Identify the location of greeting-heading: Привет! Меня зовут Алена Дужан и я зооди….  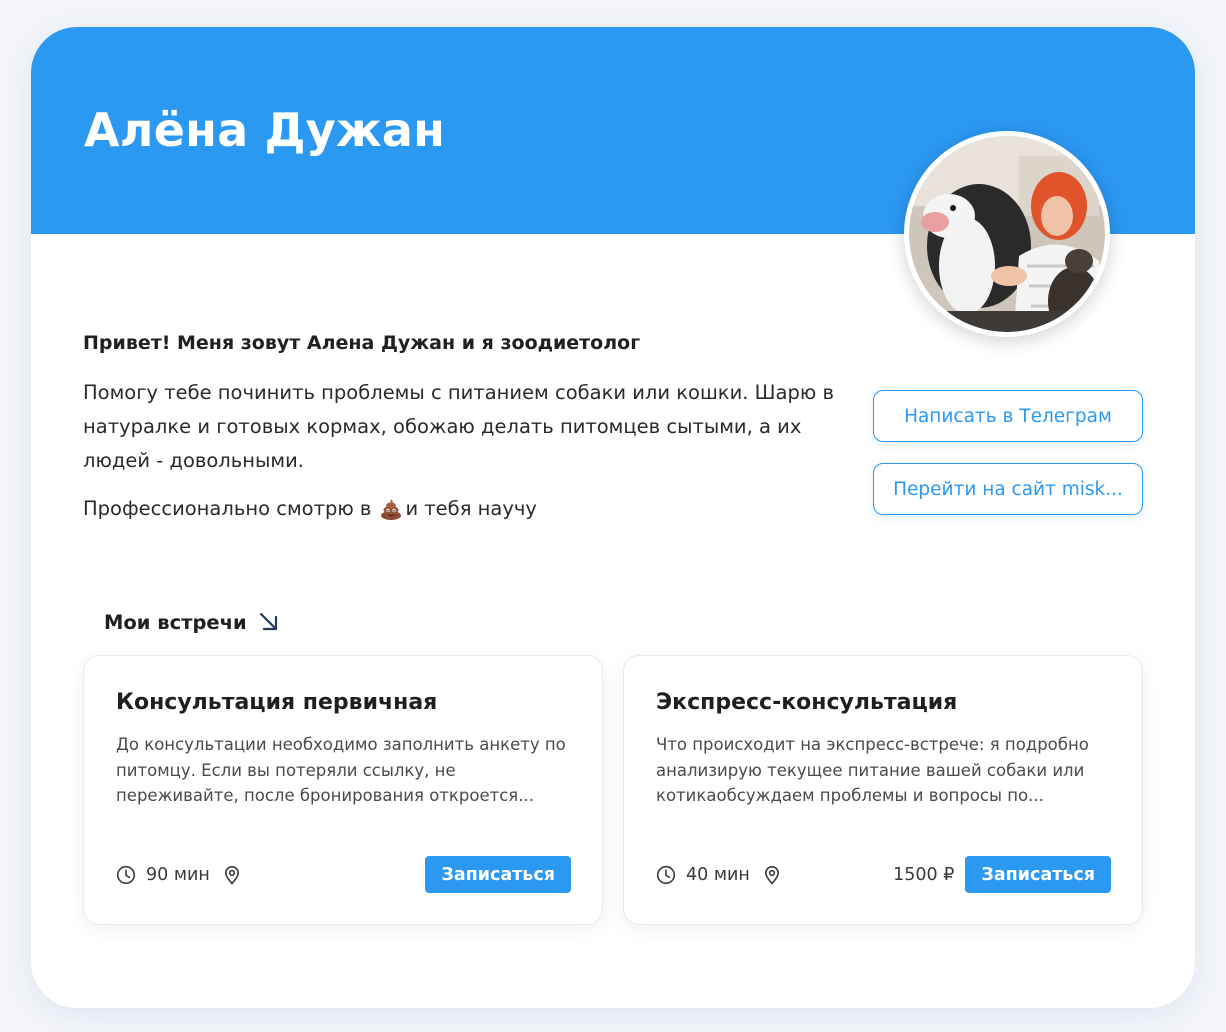
(362, 343).